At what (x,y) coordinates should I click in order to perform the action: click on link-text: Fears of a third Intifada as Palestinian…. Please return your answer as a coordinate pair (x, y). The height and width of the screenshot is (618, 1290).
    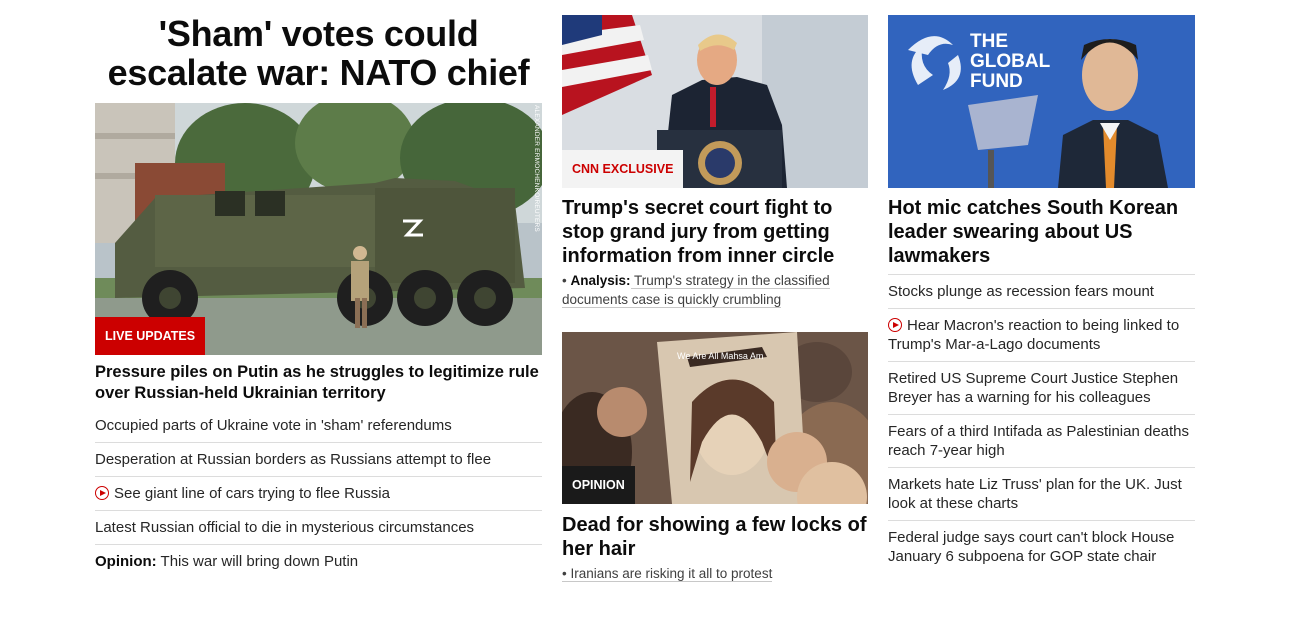
    Looking at the image, I should click on (1039, 441).